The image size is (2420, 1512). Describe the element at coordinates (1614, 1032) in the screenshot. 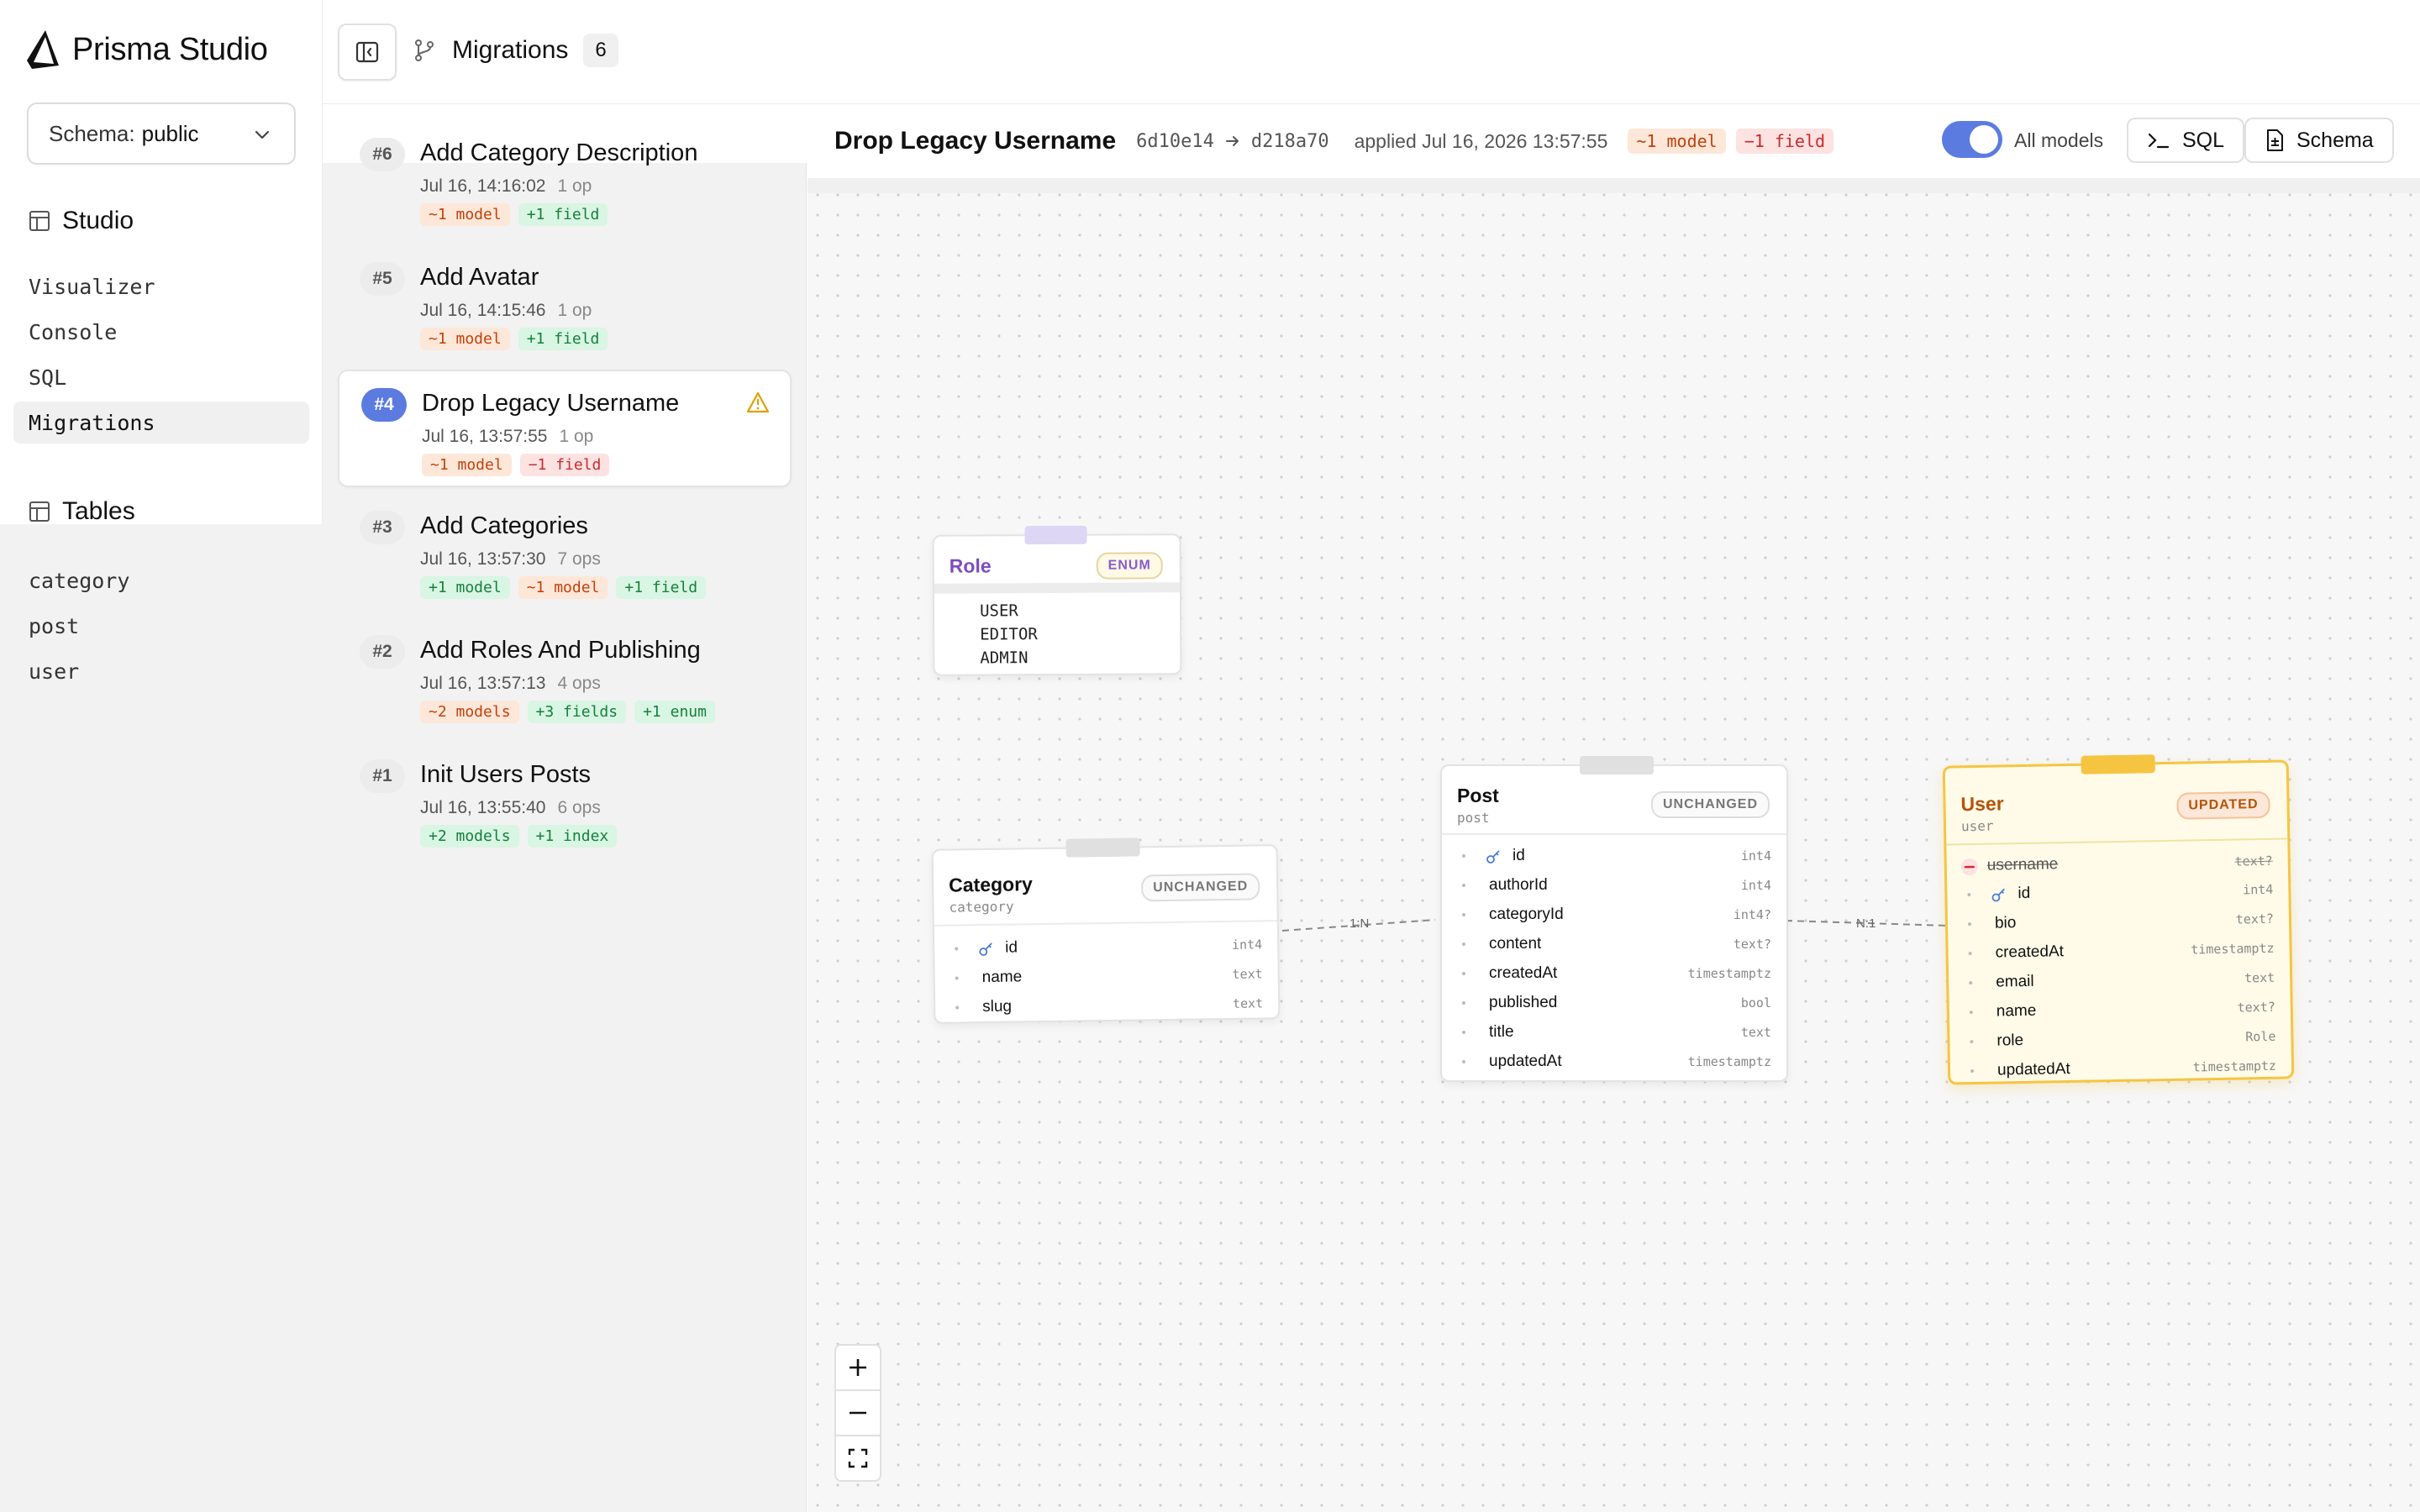

I see `field-row: title text` at that location.